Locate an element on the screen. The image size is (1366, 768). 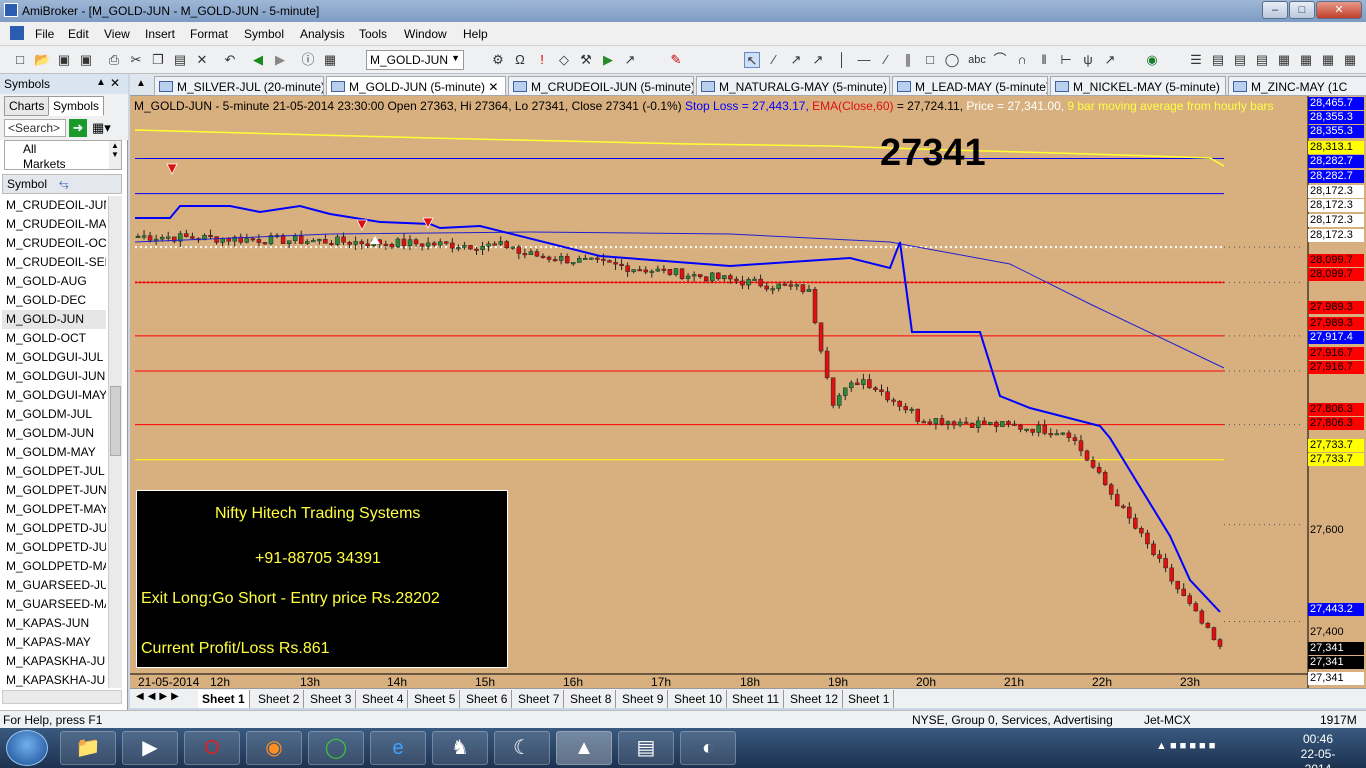
symbol-list-item: M_GOLDGUI-JUL is located at coordinates (54, 357).